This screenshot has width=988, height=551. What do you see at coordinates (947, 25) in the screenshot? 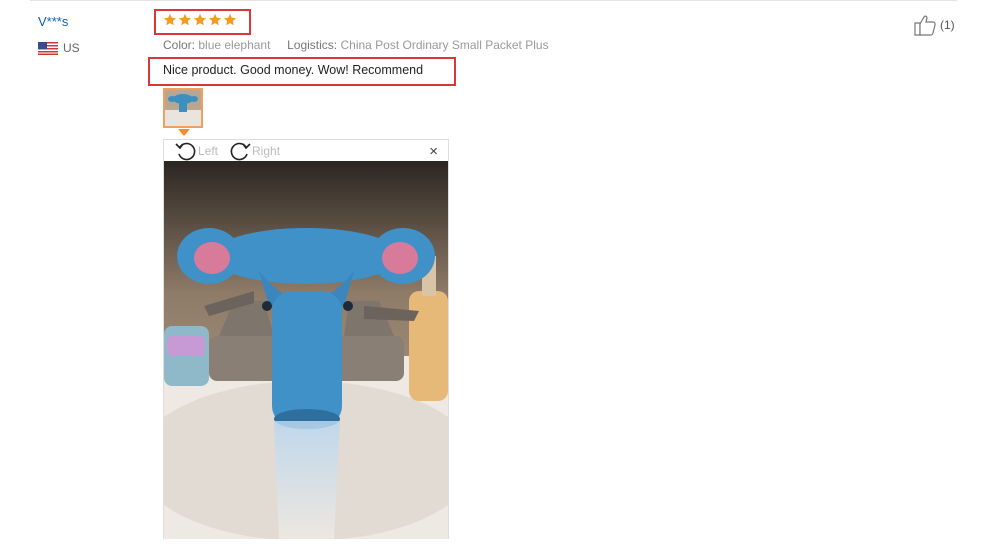
I see `helpful-count: (1)` at bounding box center [947, 25].